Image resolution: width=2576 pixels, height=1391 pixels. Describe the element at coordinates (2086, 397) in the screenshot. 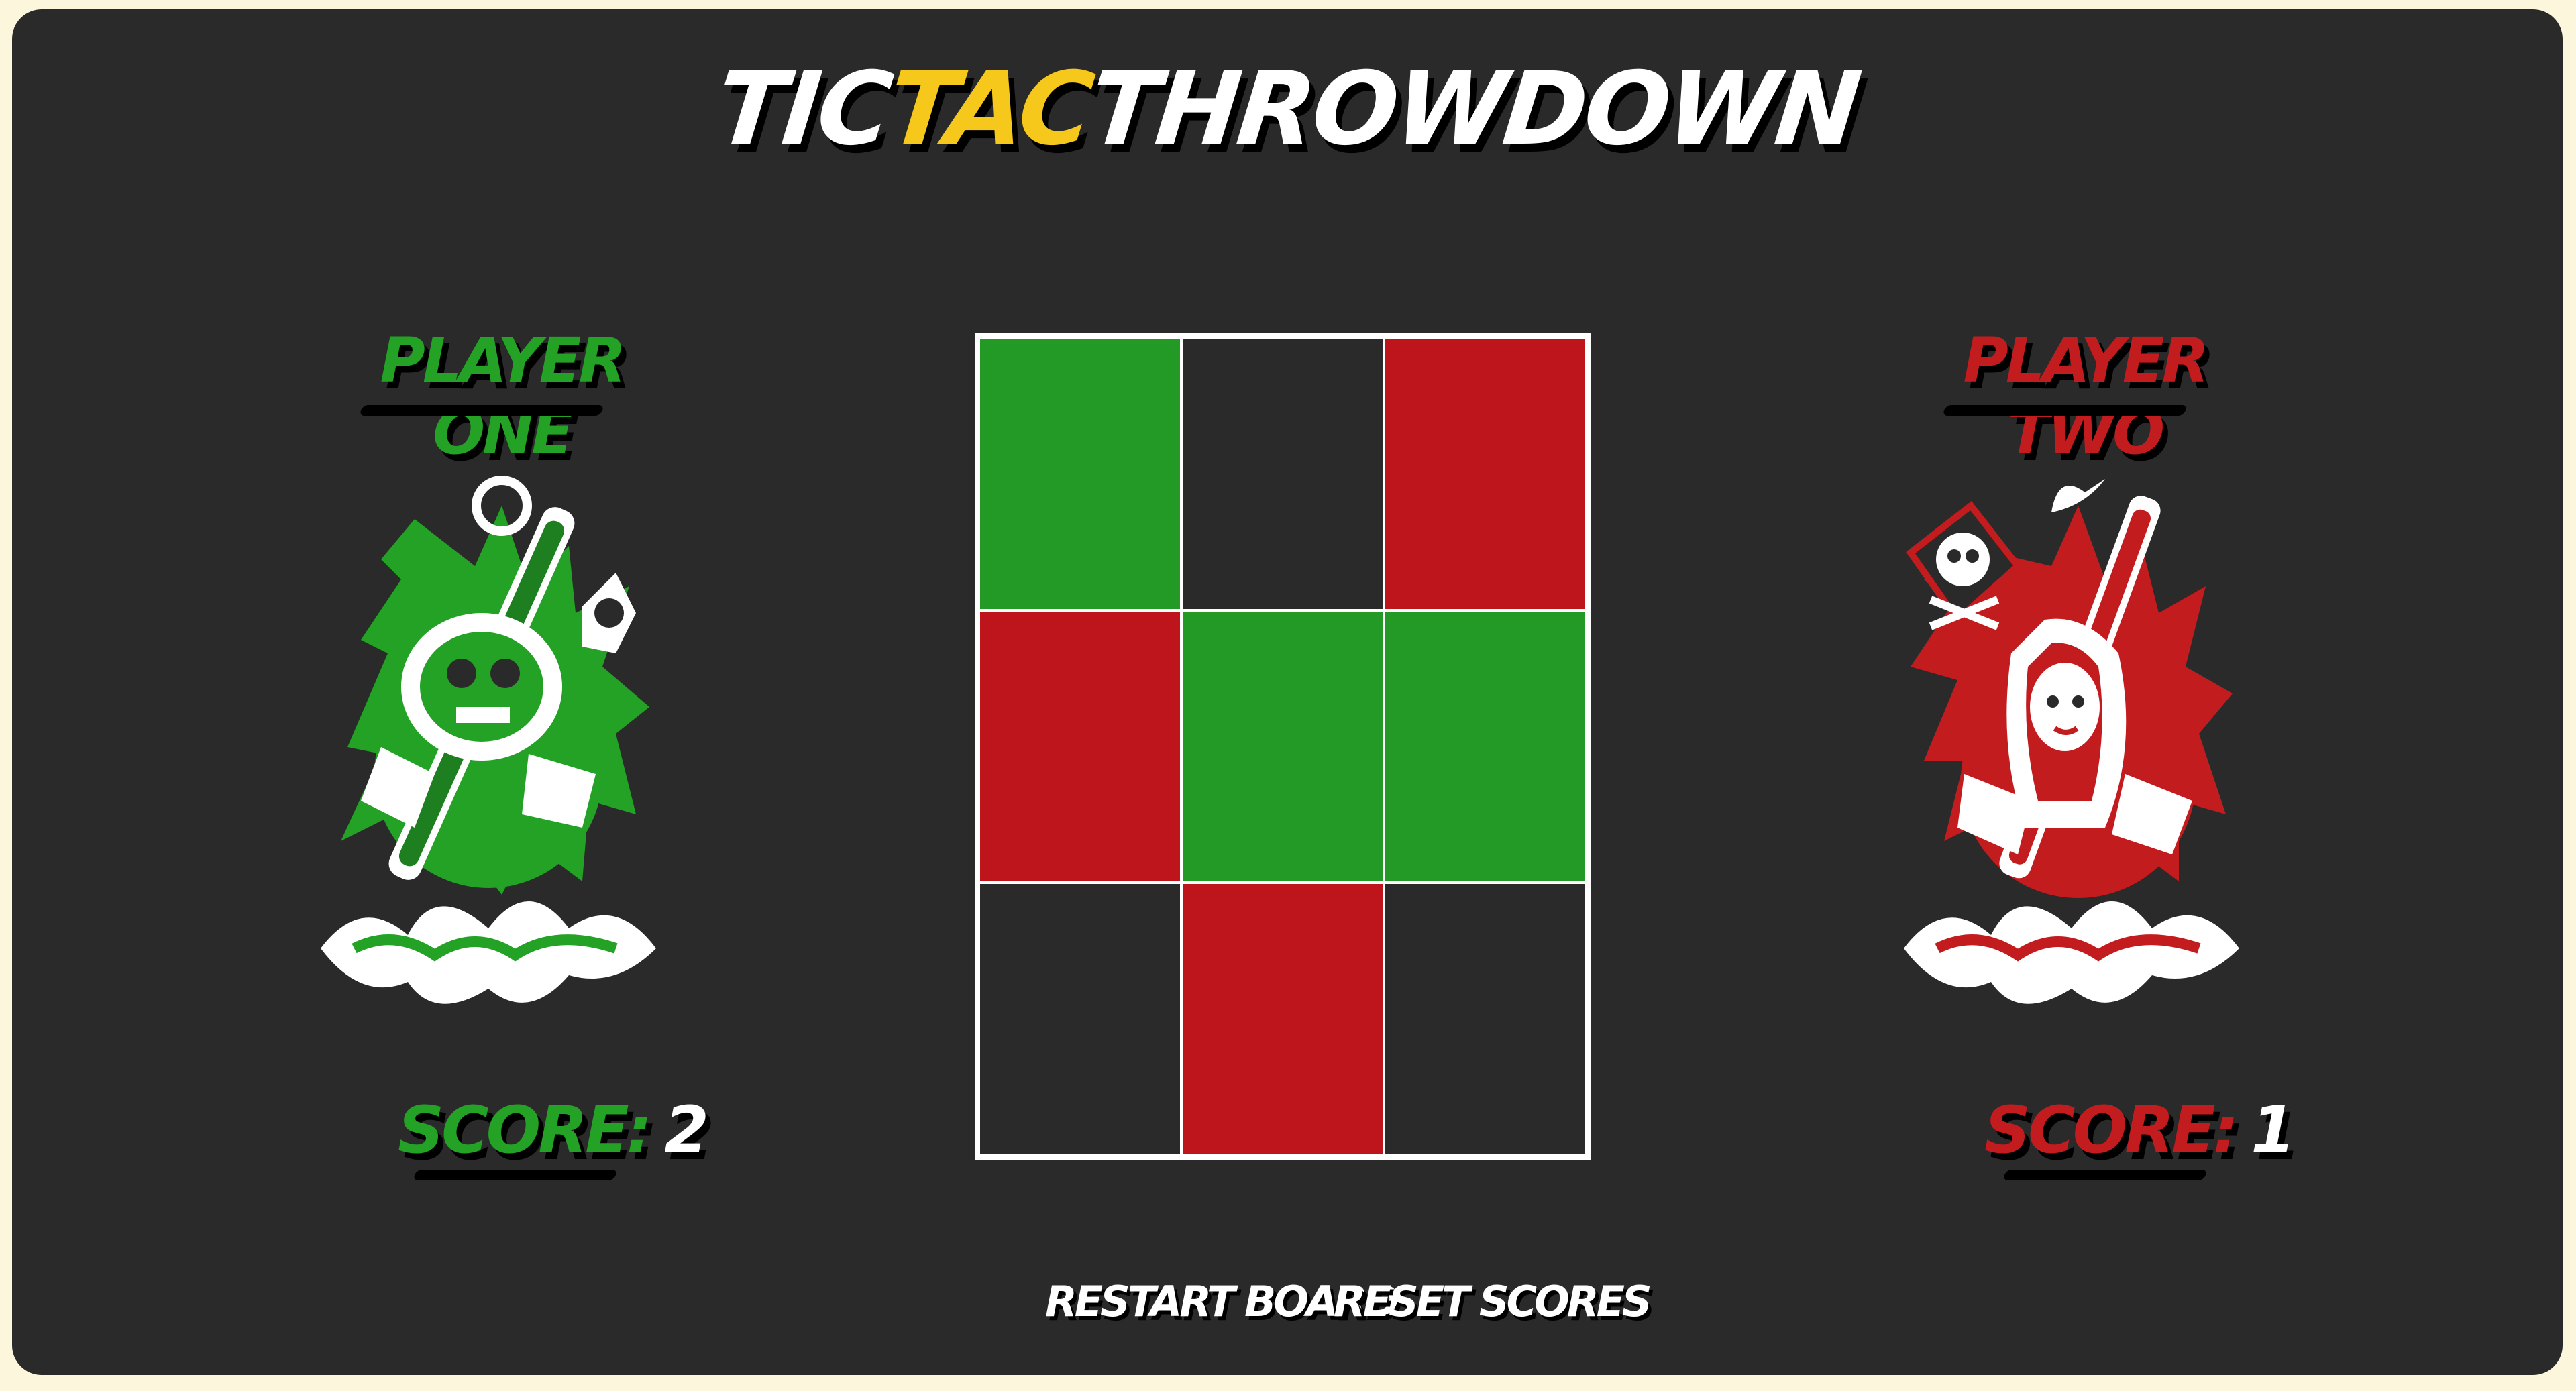

I see `player-two-label: PLAYER TWO` at that location.